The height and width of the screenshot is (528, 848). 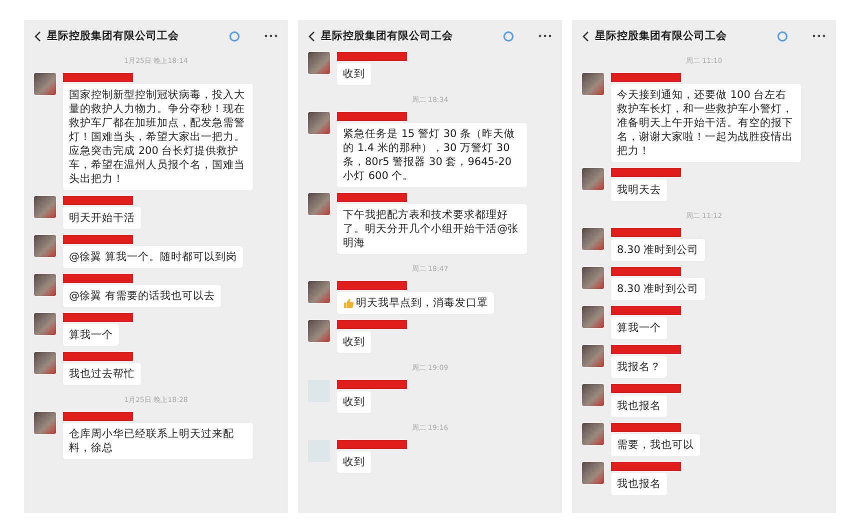 I want to click on message-text: 我也过去帮忙, so click(x=102, y=374).